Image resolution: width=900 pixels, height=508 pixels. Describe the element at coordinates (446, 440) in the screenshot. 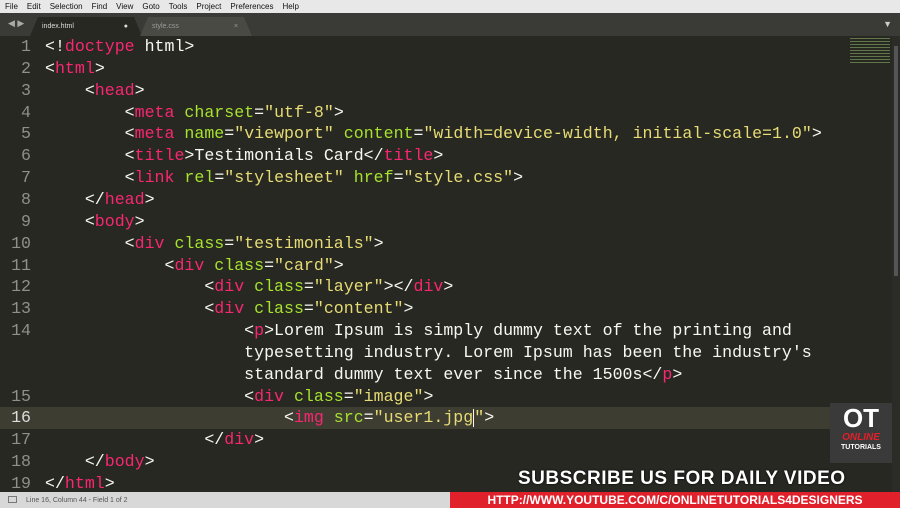

I see `code-line: 17 </div>` at that location.